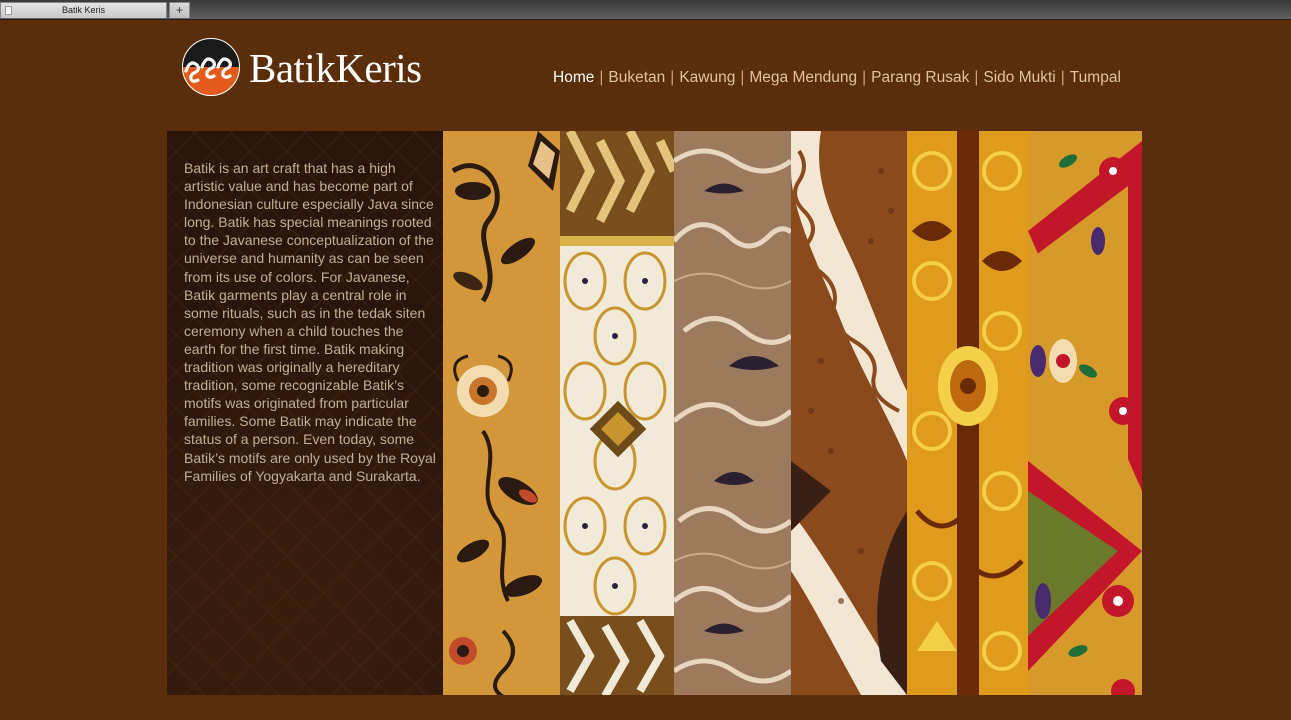 The width and height of the screenshot is (1291, 720). What do you see at coordinates (636, 78) in the screenshot?
I see `nav-item-buketan: Buketan` at bounding box center [636, 78].